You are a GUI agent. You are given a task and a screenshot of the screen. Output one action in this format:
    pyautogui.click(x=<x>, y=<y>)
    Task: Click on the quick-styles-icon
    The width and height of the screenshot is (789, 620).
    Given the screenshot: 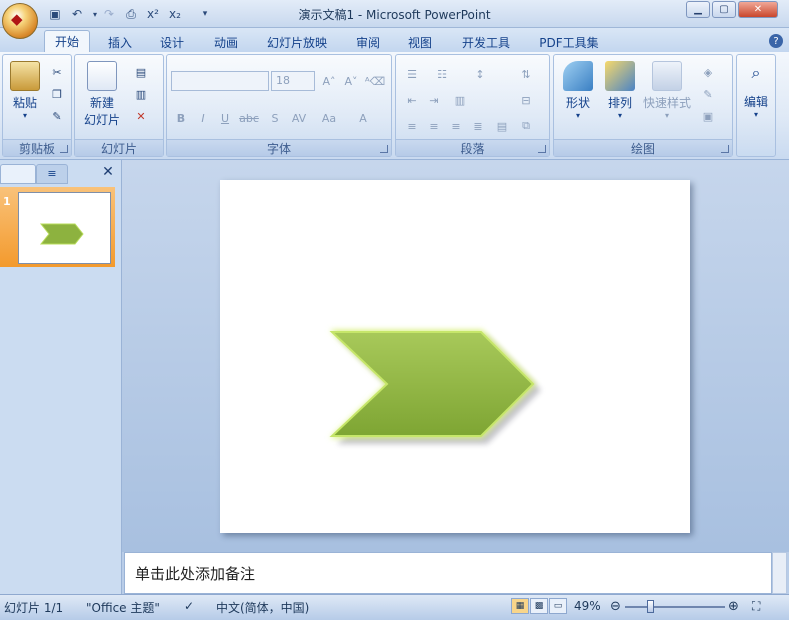 What is the action you would take?
    pyautogui.click(x=667, y=76)
    